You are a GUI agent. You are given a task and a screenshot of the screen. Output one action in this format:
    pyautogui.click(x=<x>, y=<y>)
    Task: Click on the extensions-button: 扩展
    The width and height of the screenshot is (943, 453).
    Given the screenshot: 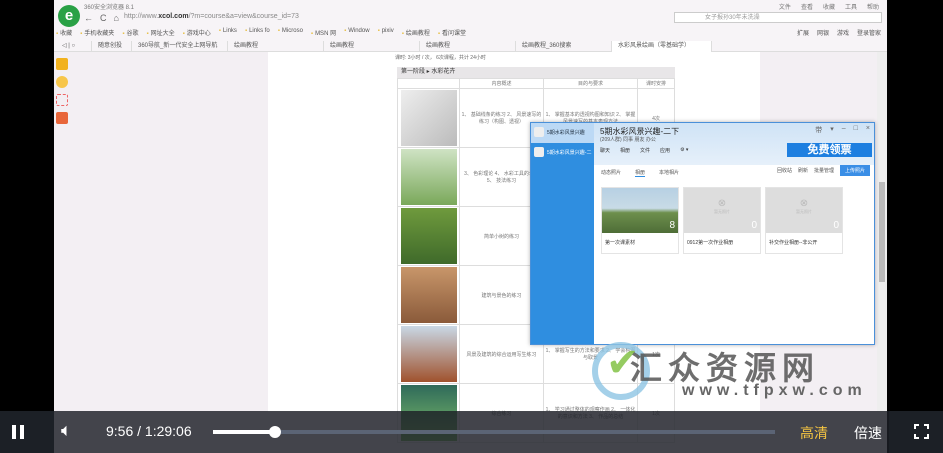 What is the action you would take?
    pyautogui.click(x=803, y=32)
    